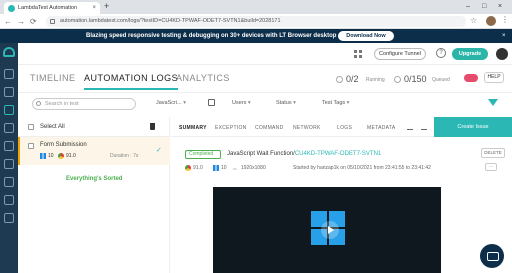 The width and height of the screenshot is (512, 273). I want to click on running-icon, so click(339, 79).